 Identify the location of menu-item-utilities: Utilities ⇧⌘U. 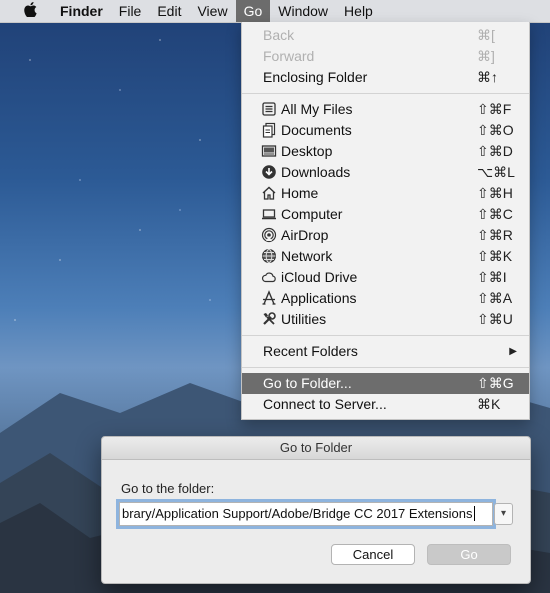
(385, 319).